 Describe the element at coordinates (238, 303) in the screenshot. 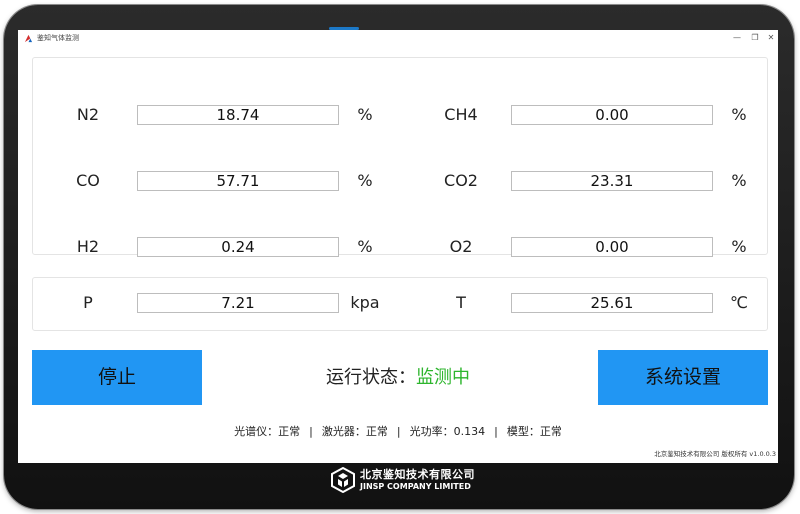

I see `pressure-value: 7.21` at that location.